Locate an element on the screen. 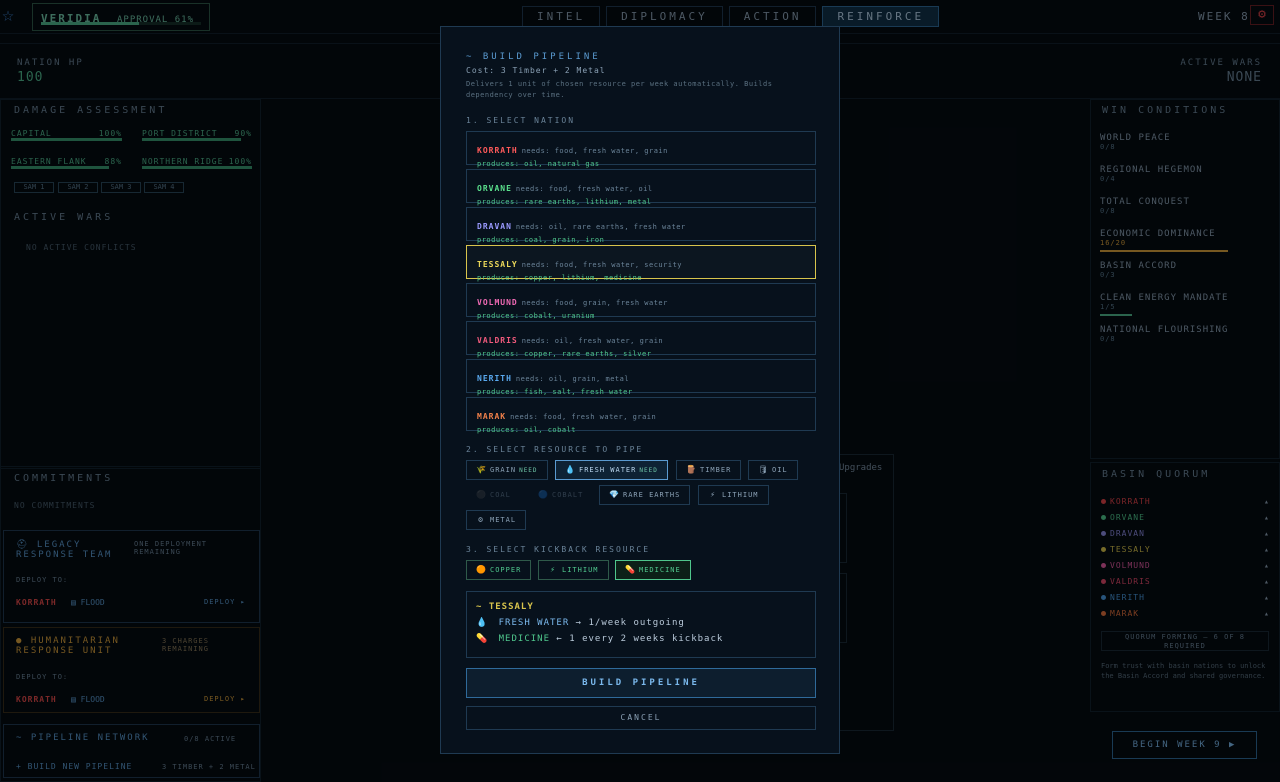 This screenshot has height=782, width=1280. kickback-option-copper: 🟠 COPPER is located at coordinates (499, 570).